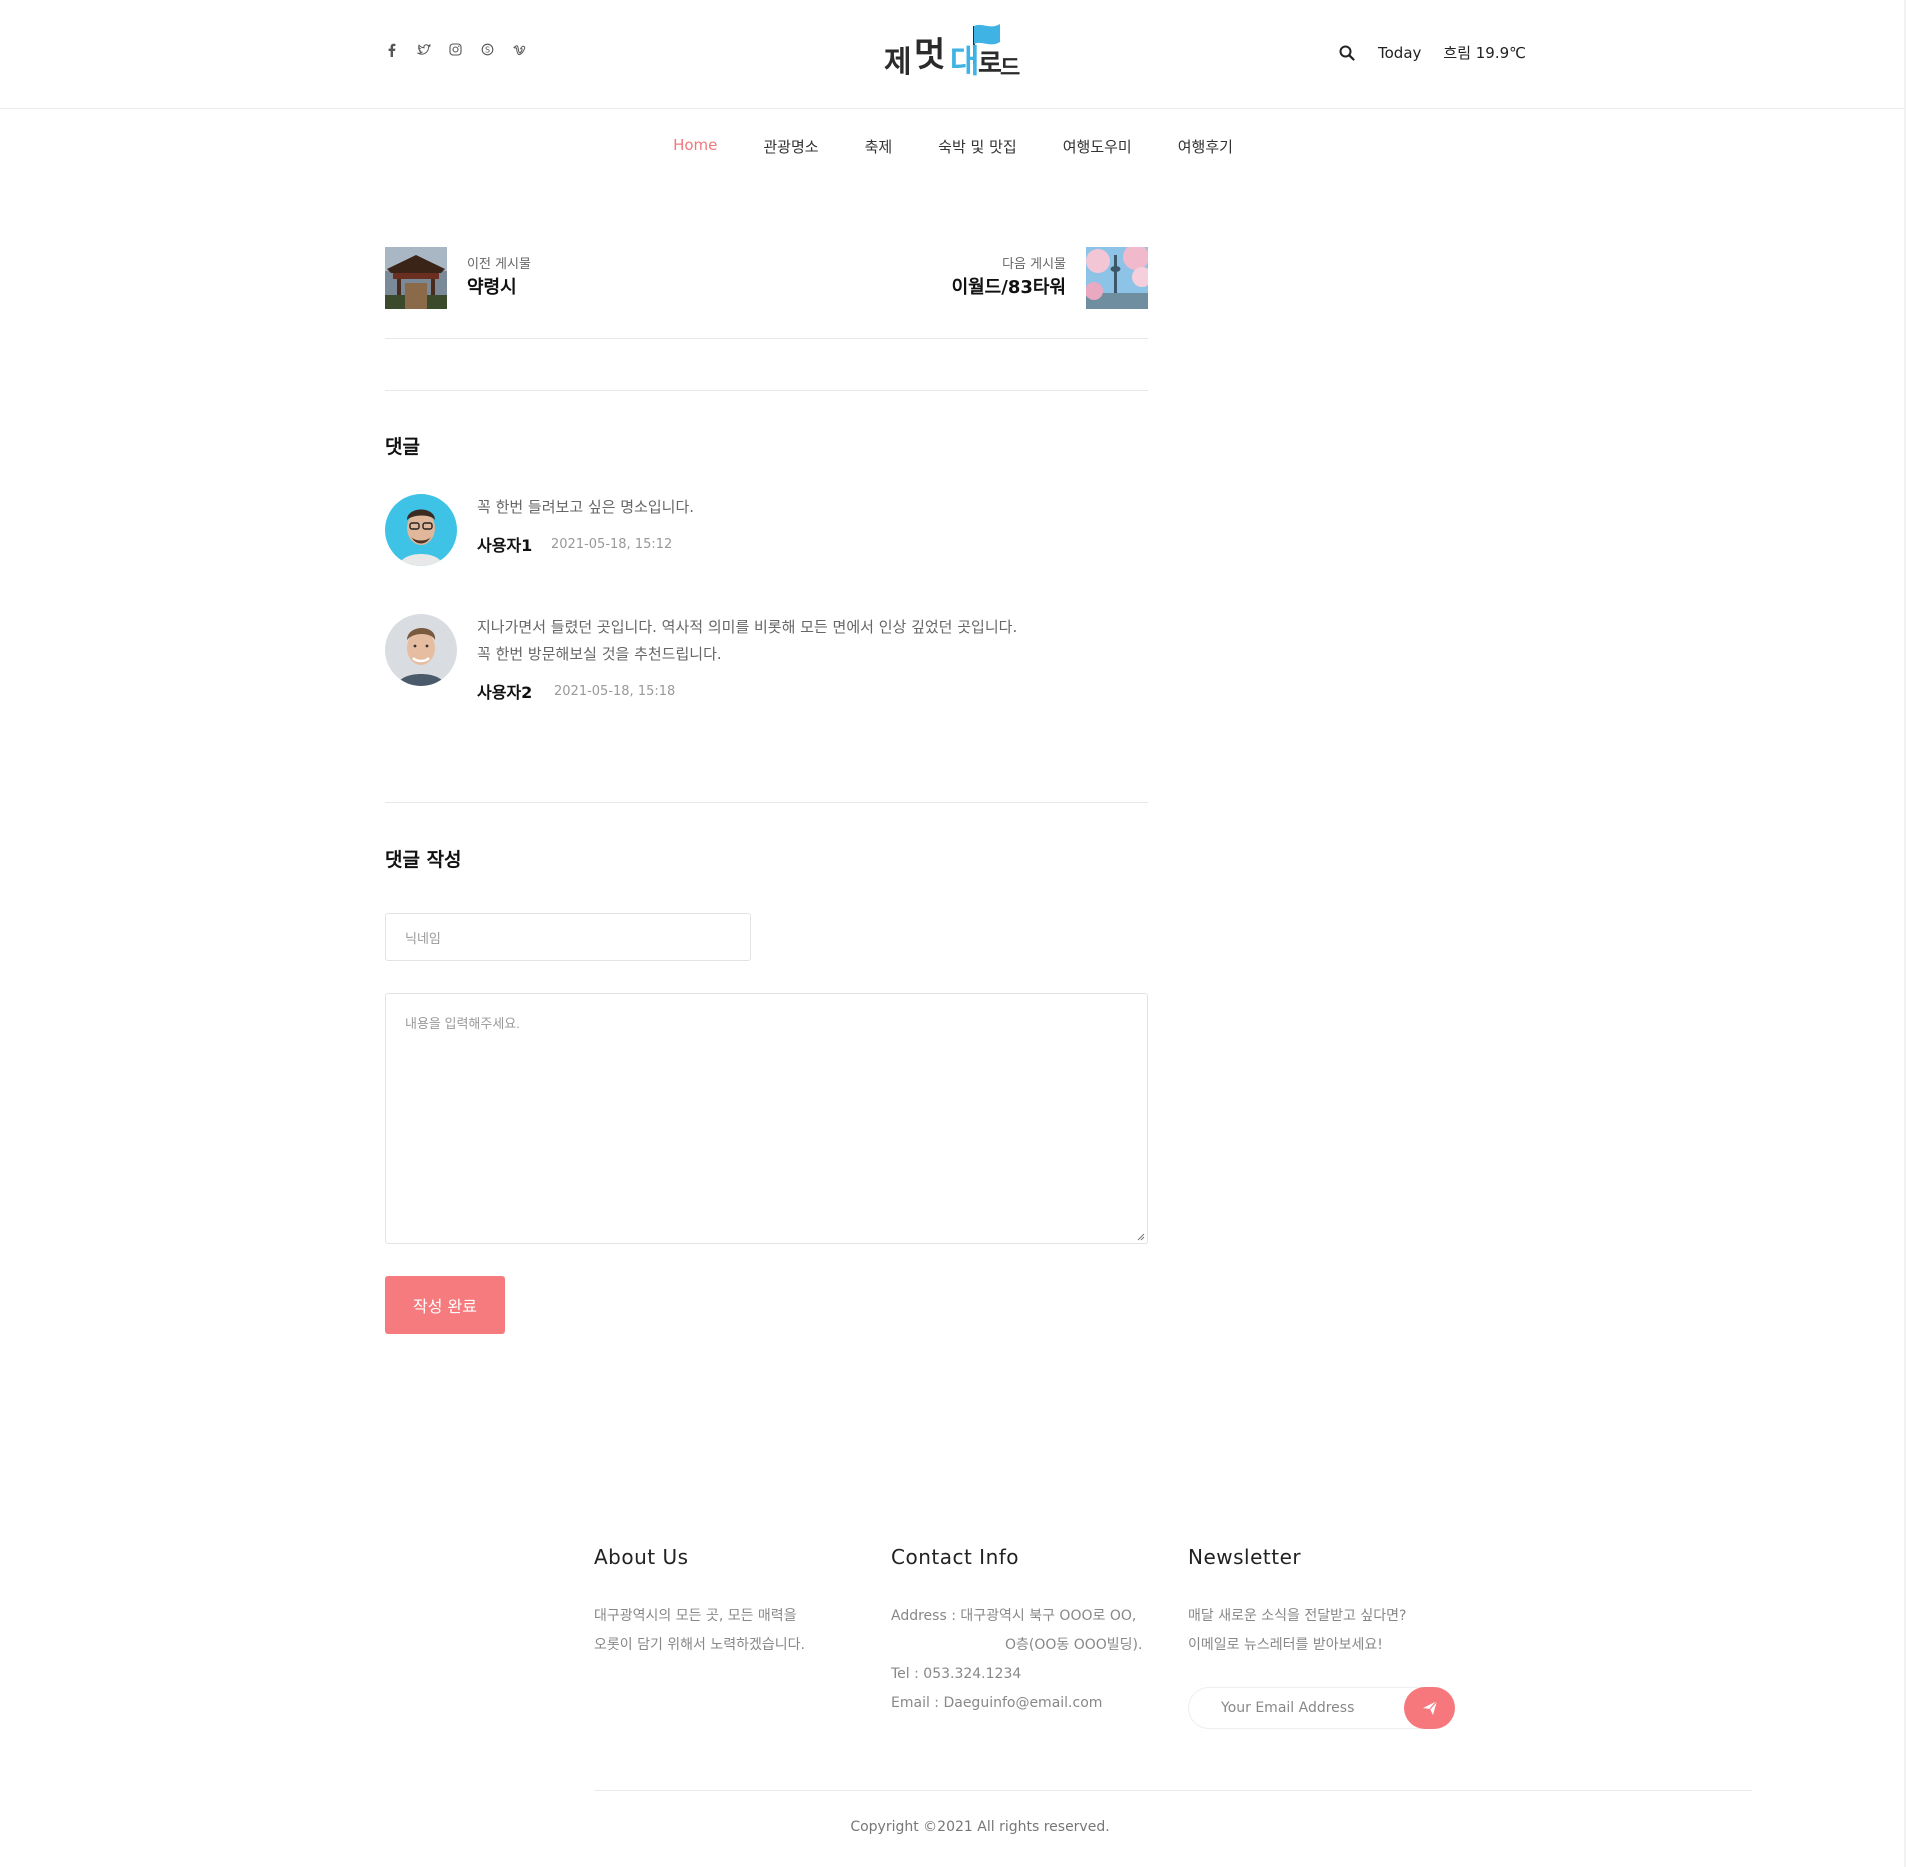  I want to click on content-placeholder: 내용을 입력해주세요., so click(462, 1023).